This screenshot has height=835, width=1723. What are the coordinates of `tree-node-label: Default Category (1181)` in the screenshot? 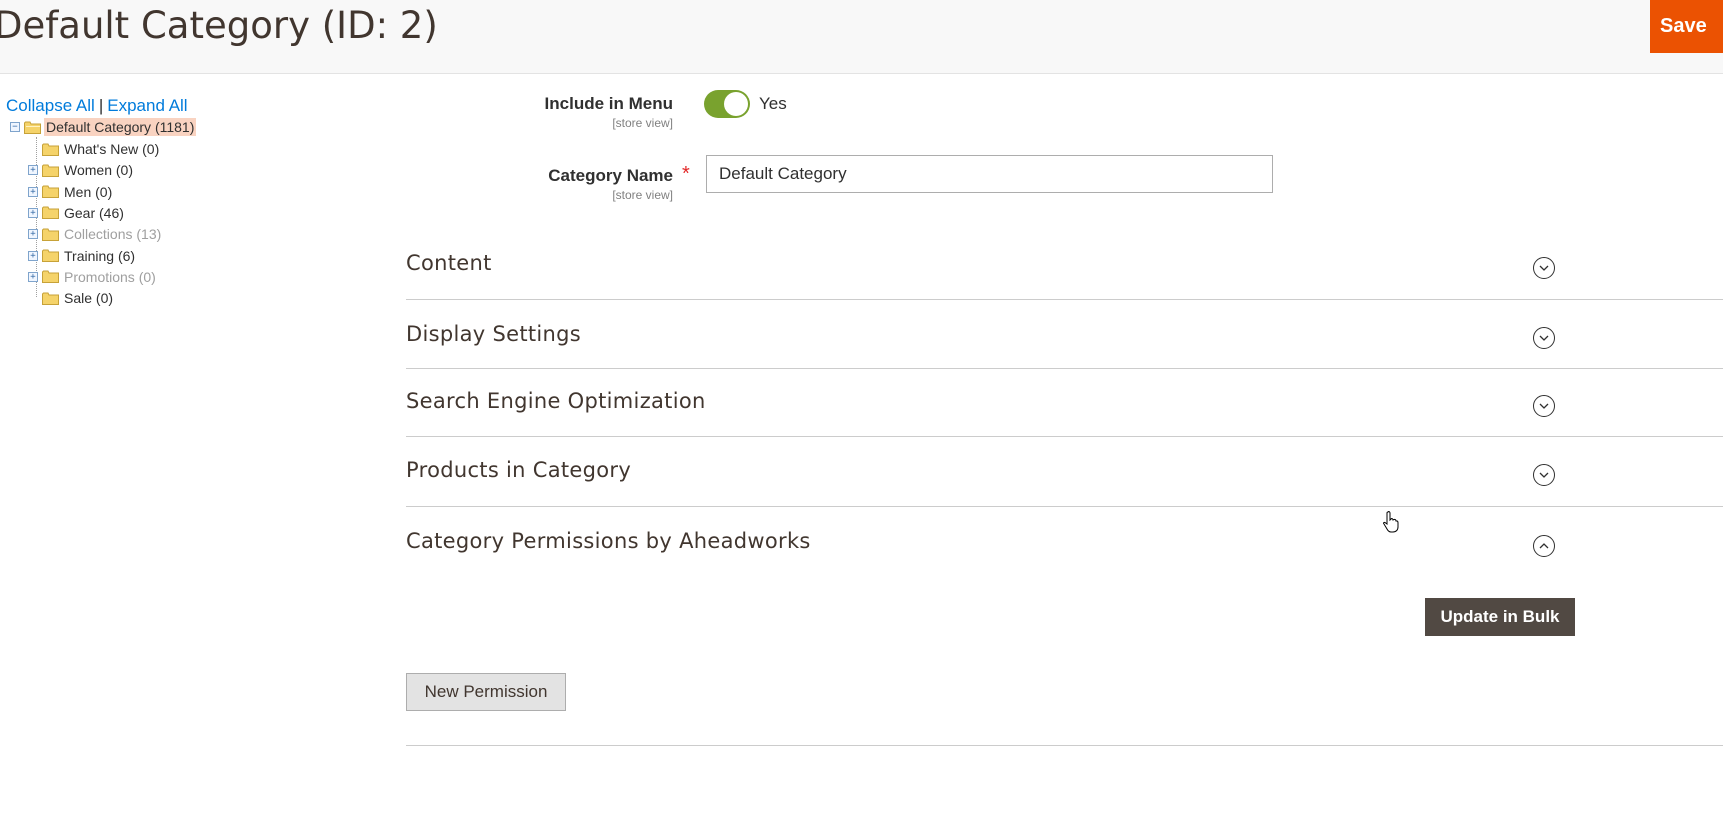 It's located at (120, 127).